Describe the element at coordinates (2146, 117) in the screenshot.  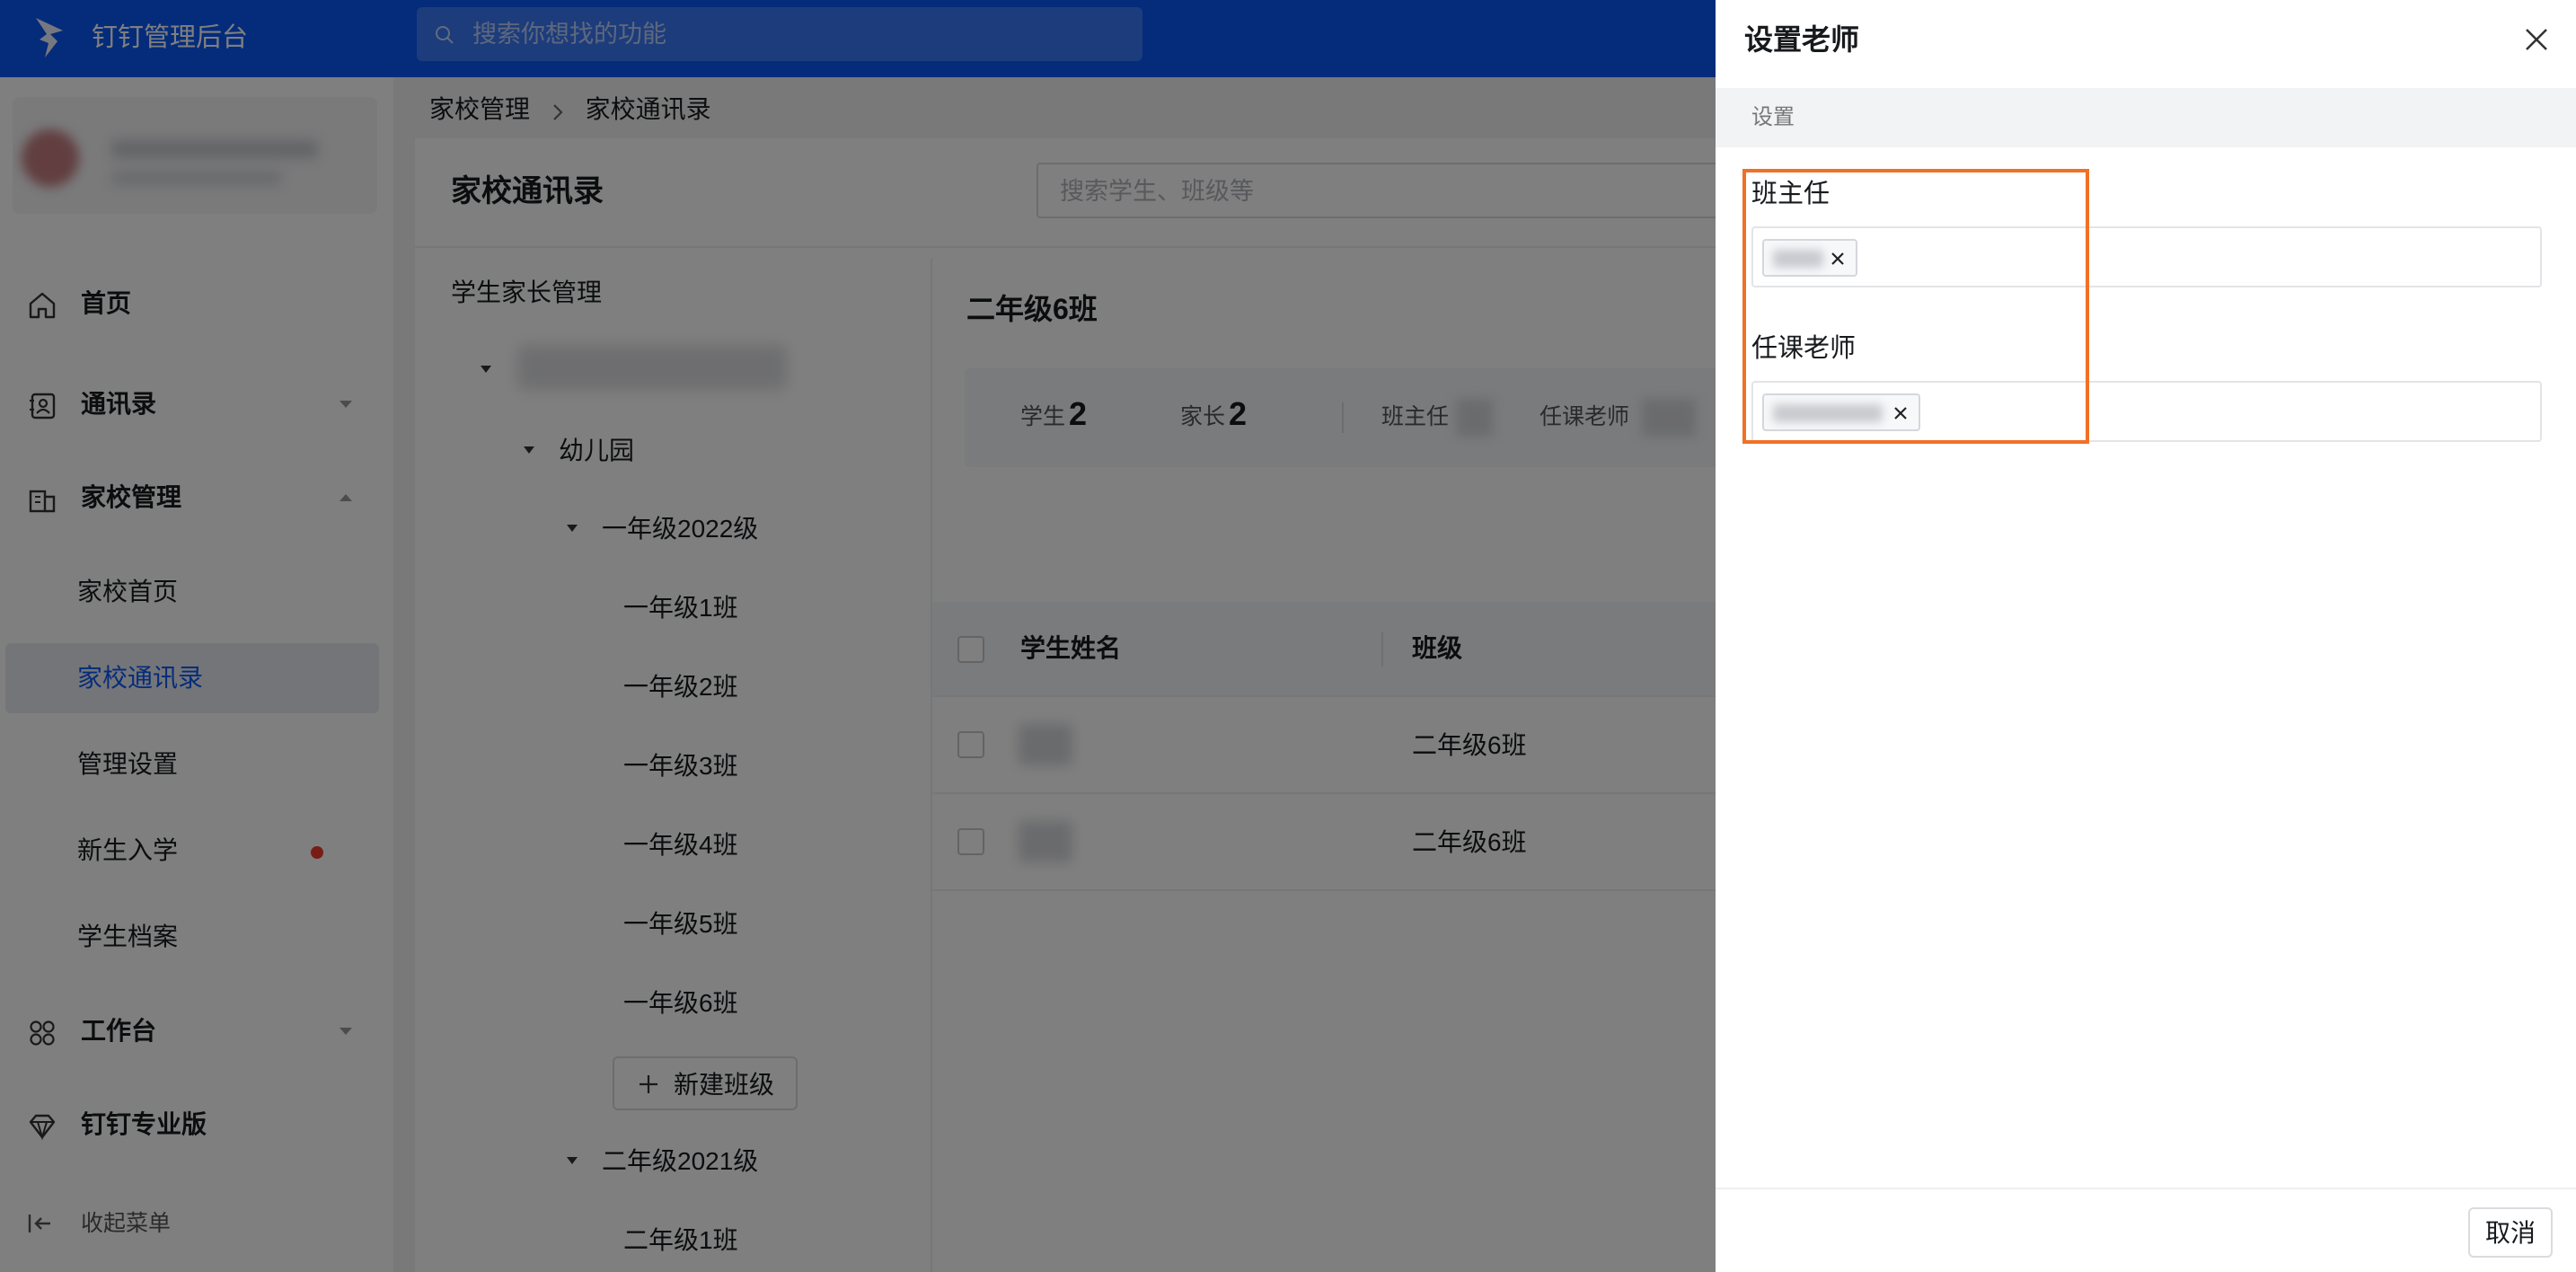
I see `section-header: 设置` at that location.